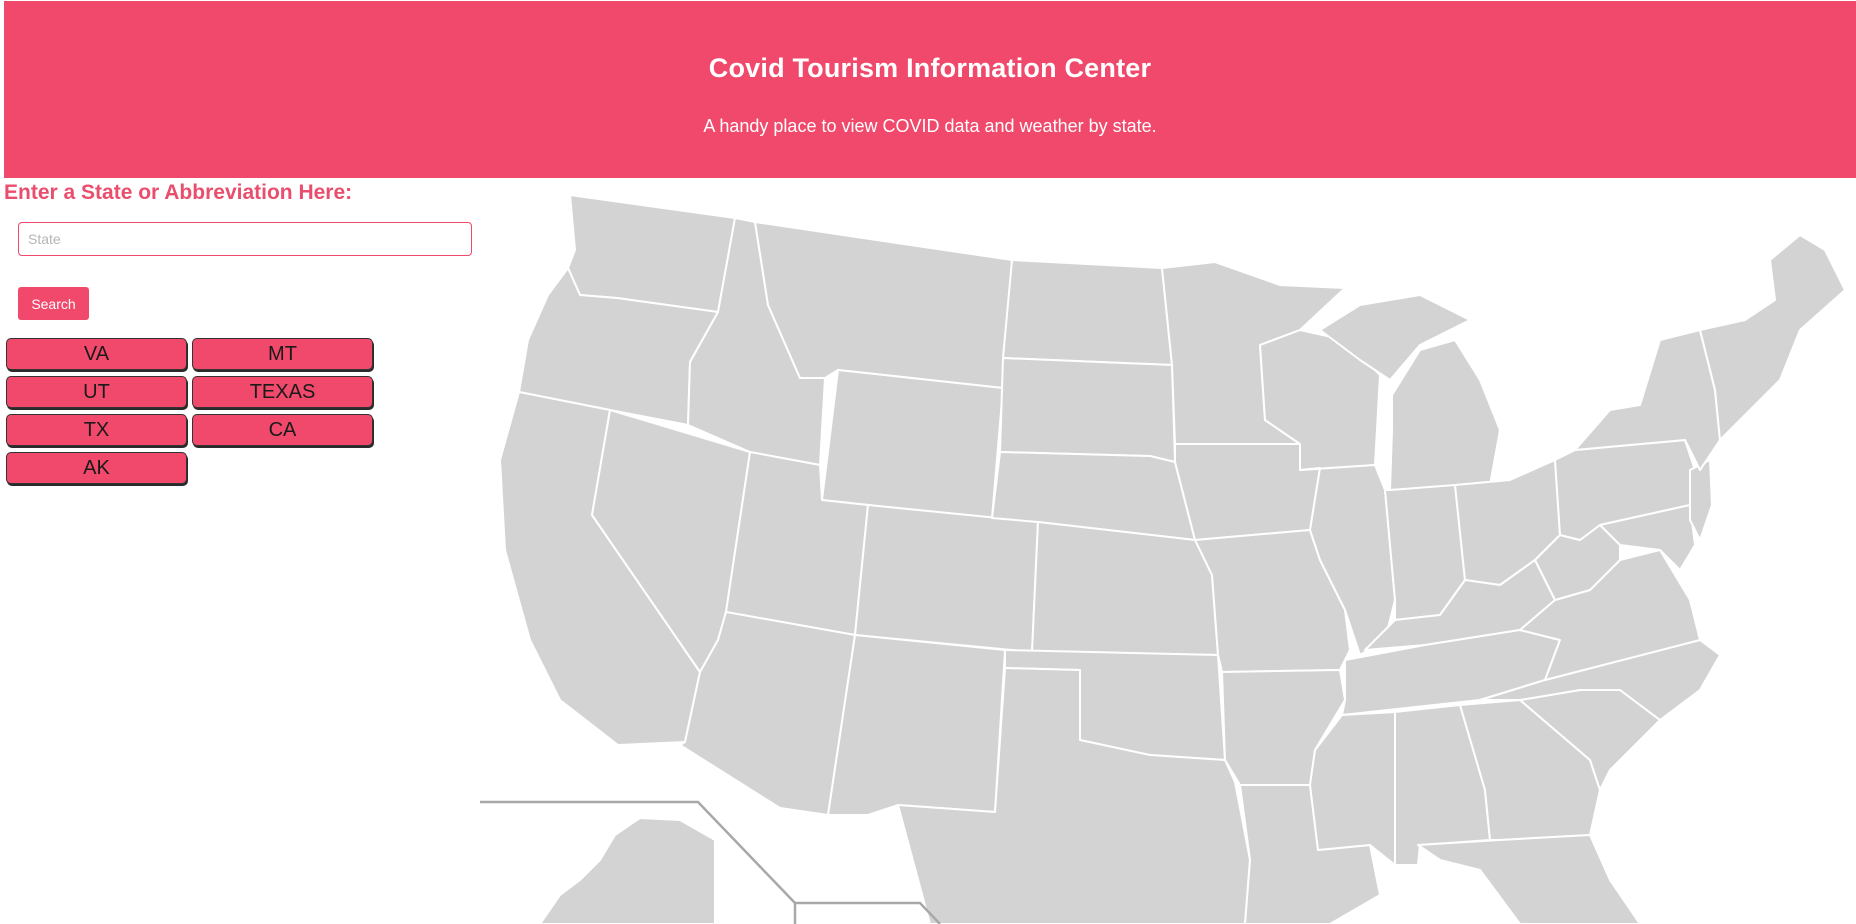  Describe the element at coordinates (946, 578) in the screenshot. I see `state-colorado` at that location.